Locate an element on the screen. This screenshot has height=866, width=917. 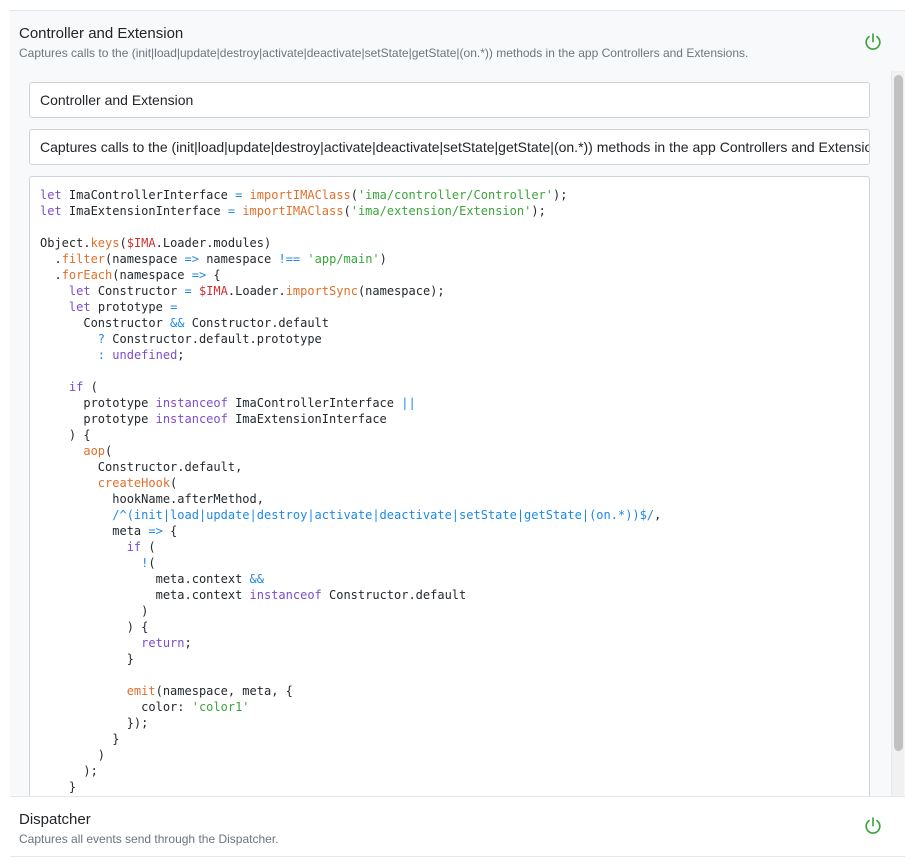
code-token: && is located at coordinates (256, 579).